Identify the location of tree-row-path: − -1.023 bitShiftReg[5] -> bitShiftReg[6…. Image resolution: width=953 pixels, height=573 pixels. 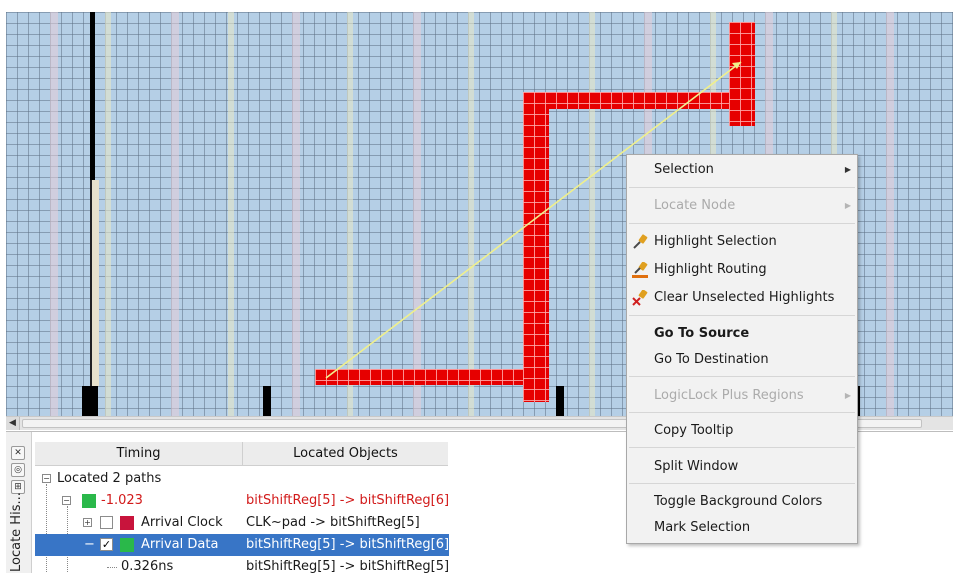
(242, 501).